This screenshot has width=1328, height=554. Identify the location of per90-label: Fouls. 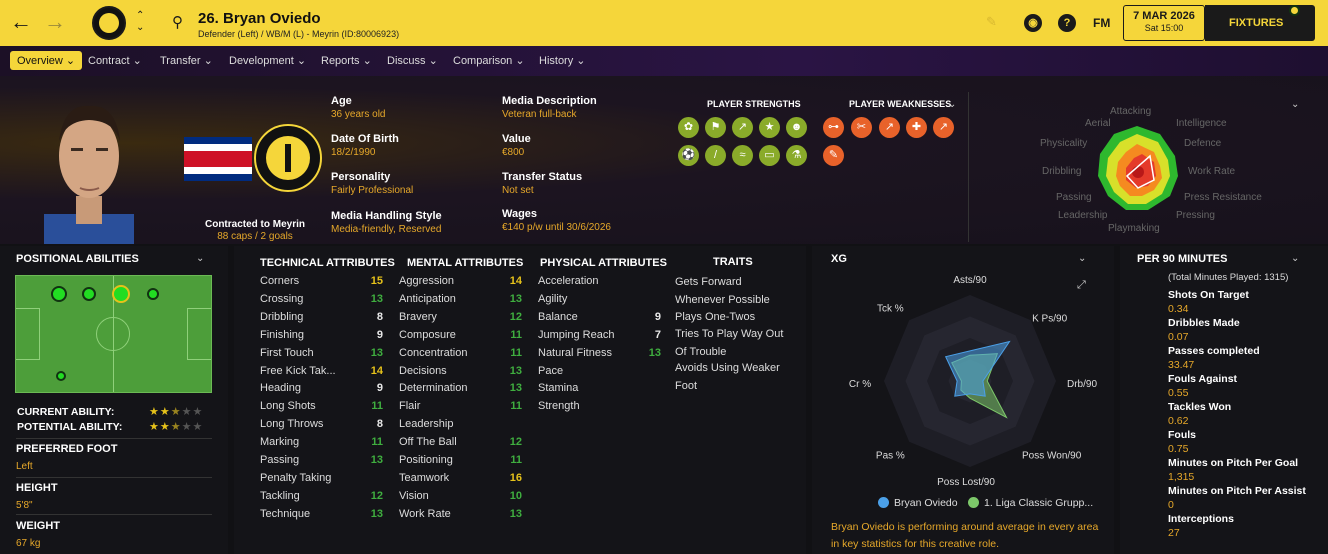
(1182, 435).